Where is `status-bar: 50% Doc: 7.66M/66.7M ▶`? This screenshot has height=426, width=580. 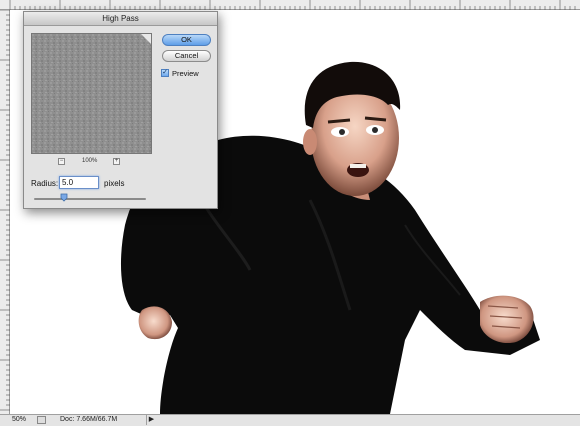
status-bar: 50% Doc: 7.66M/66.7M ▶ is located at coordinates (290, 420).